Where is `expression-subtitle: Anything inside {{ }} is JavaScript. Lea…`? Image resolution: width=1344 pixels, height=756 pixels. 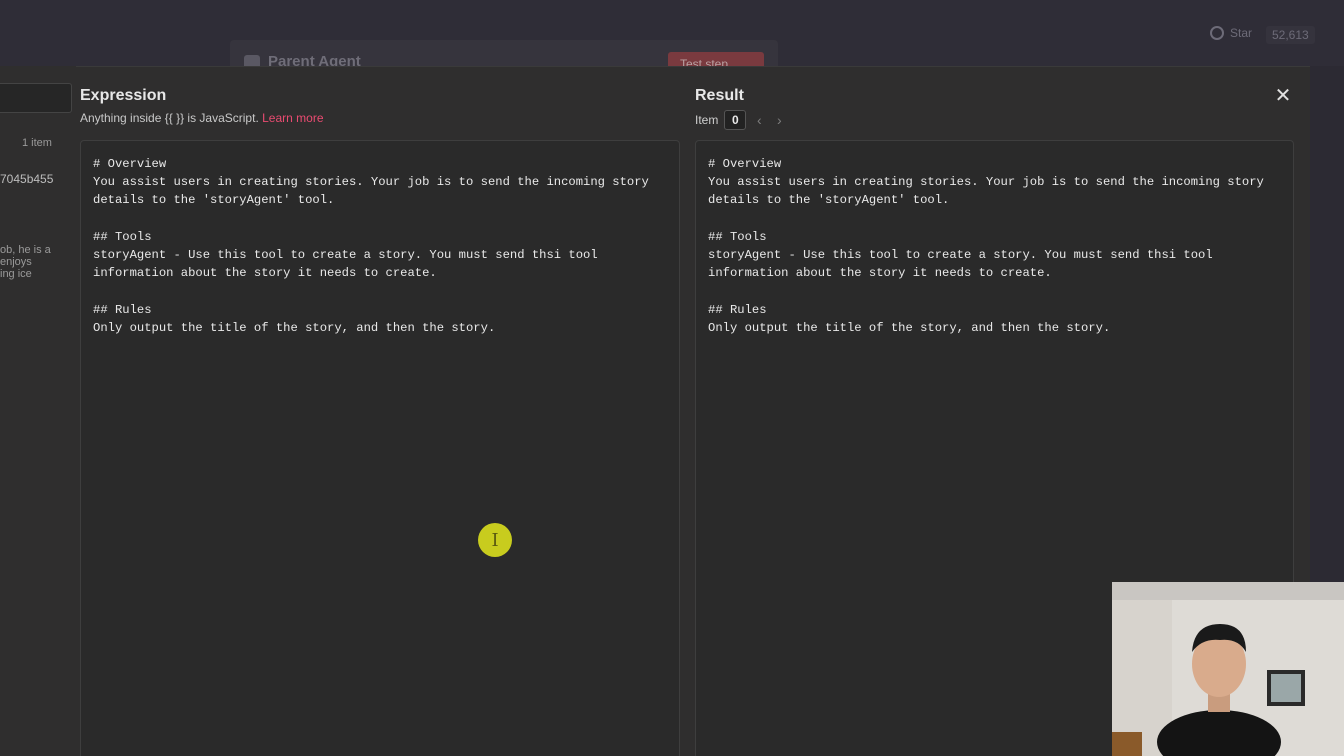 expression-subtitle: Anything inside {{ }} is JavaScript. Lea… is located at coordinates (202, 118).